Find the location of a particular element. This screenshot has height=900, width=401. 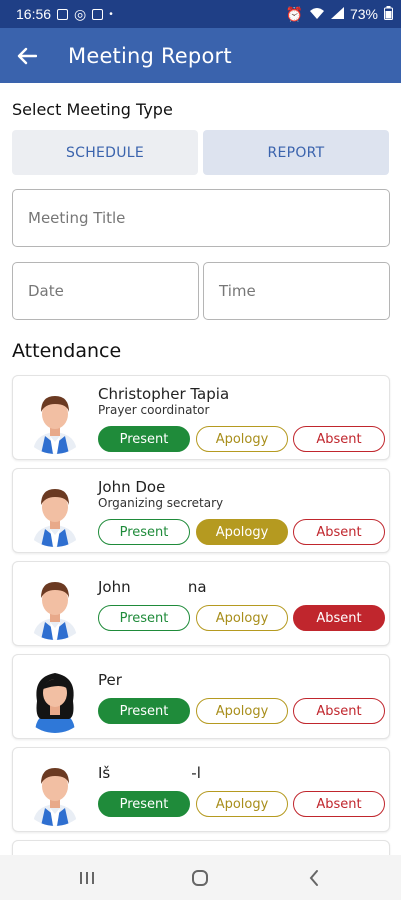

member-name: John na is located at coordinates (152, 587).